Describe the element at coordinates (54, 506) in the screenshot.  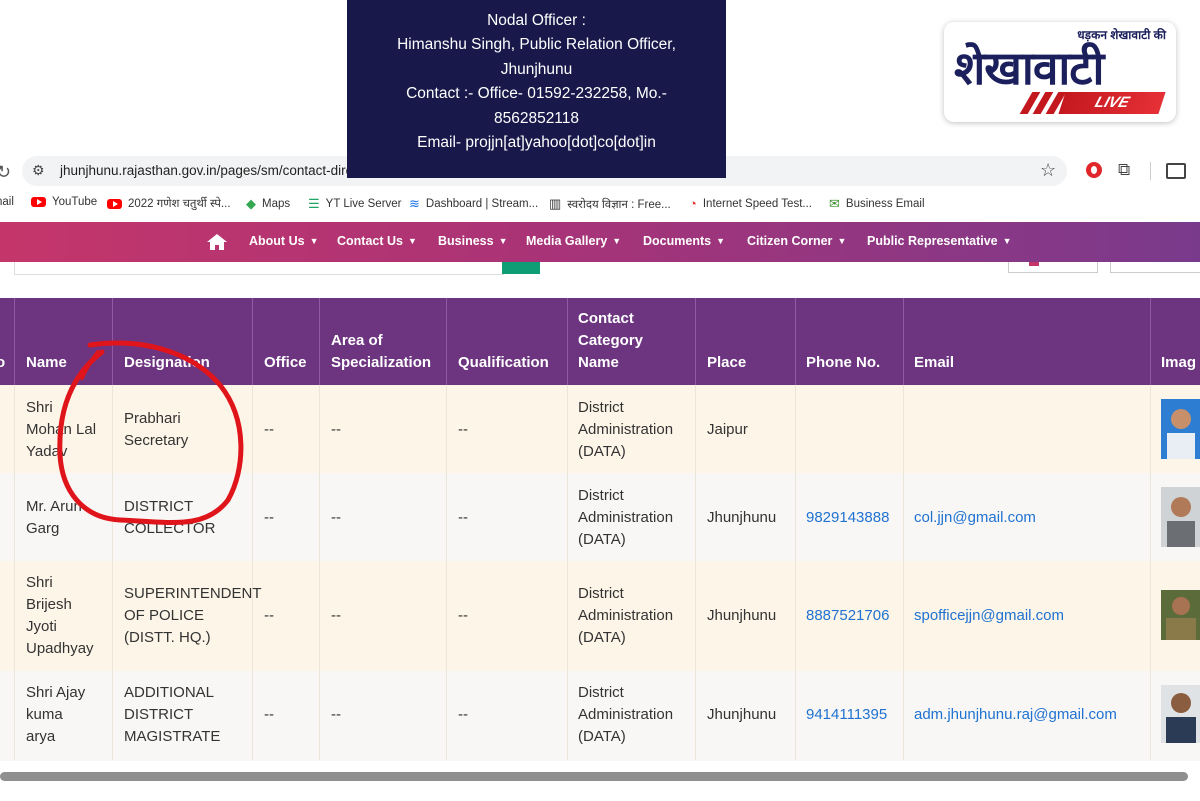
I see `name-line: Mr. Arun` at that location.